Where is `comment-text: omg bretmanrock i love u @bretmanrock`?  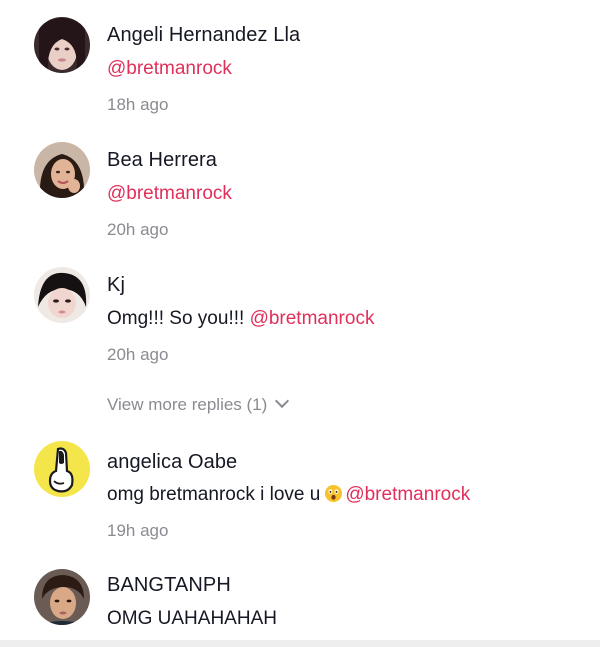 comment-text: omg bretmanrock i love u @bretmanrock is located at coordinates (288, 495).